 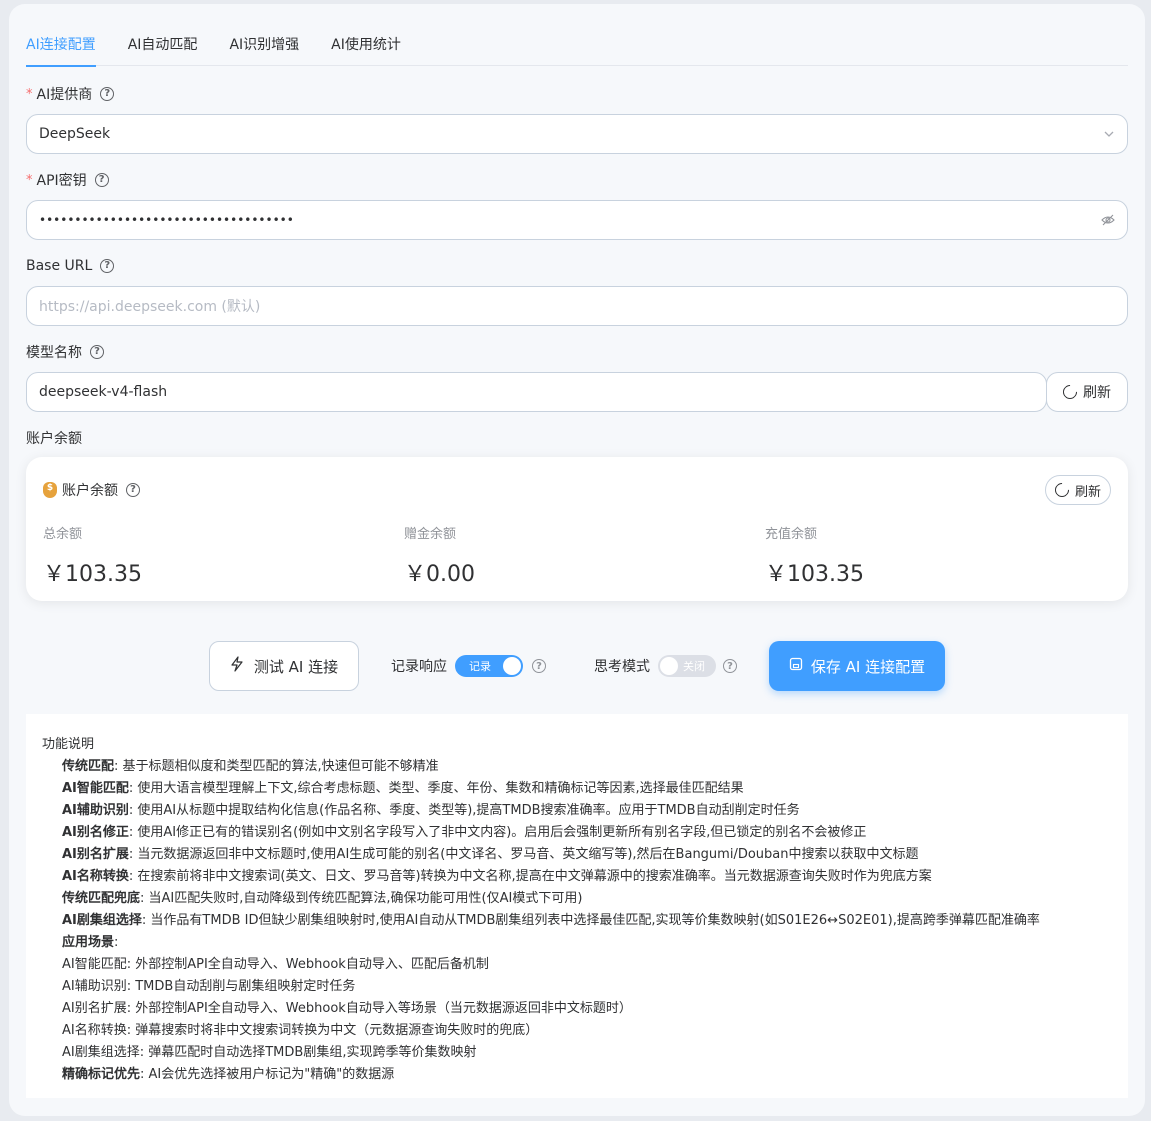 What do you see at coordinates (1097, 393) in the screenshot?
I see `model-refresh-label: 刷新` at bounding box center [1097, 393].